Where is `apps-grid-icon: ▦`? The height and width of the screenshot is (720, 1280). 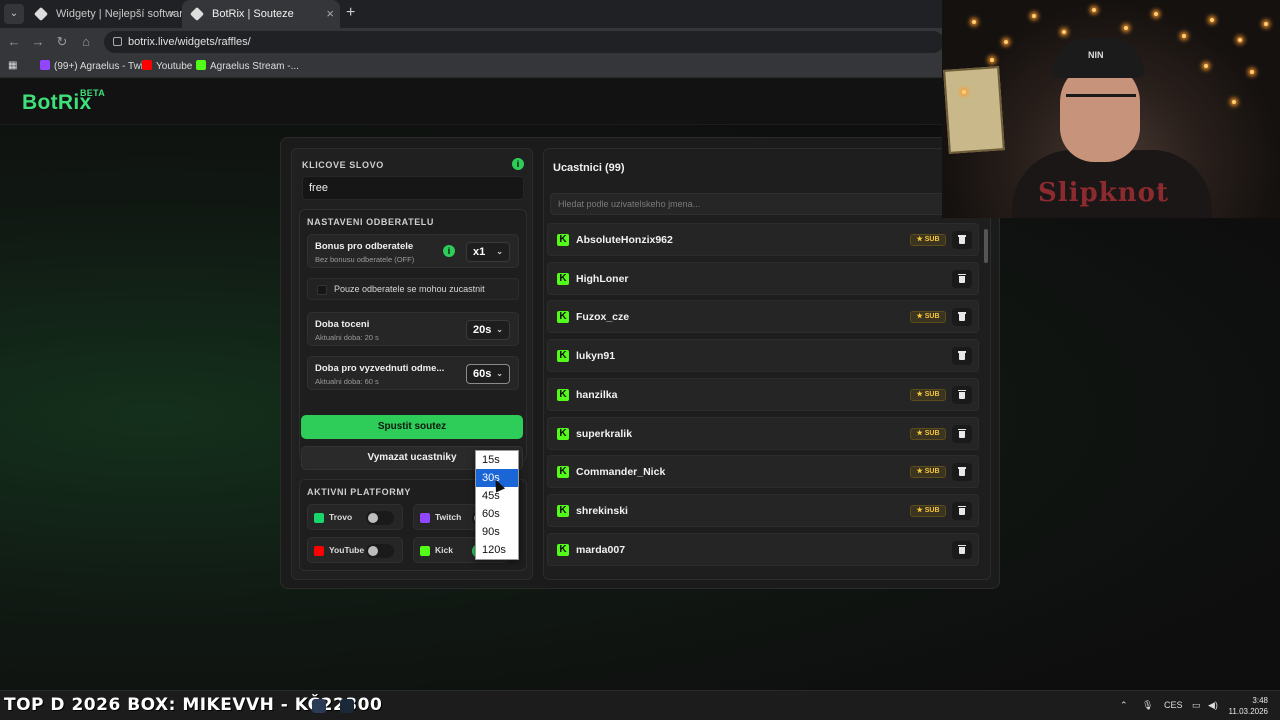
apps-grid-icon: ▦ is located at coordinates (12, 65).